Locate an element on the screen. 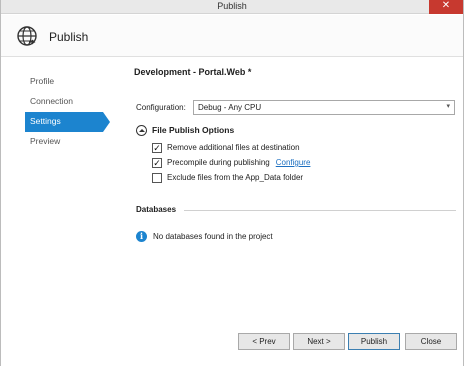 The image size is (474, 366). option-precompile: ✓ Precompile during publishing Configure is located at coordinates (302, 164).